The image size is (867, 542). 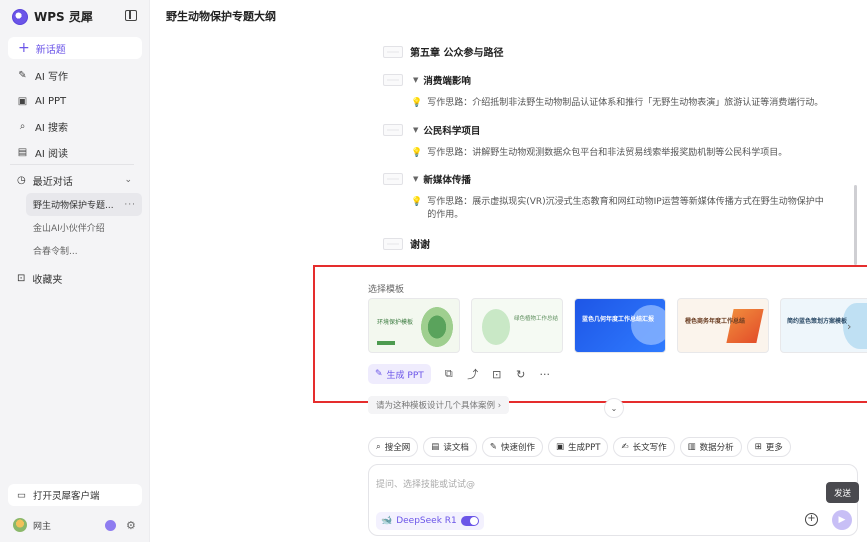 I want to click on template-card: 蓝色几何年度工作总结汇报, so click(x=620, y=325).